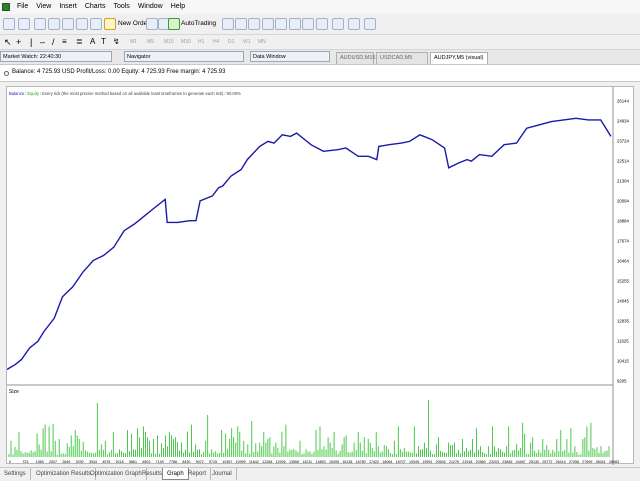 This screenshot has width=640, height=481. What do you see at coordinates (31, 42) in the screenshot?
I see `vertical-line-icon: |` at bounding box center [31, 42].